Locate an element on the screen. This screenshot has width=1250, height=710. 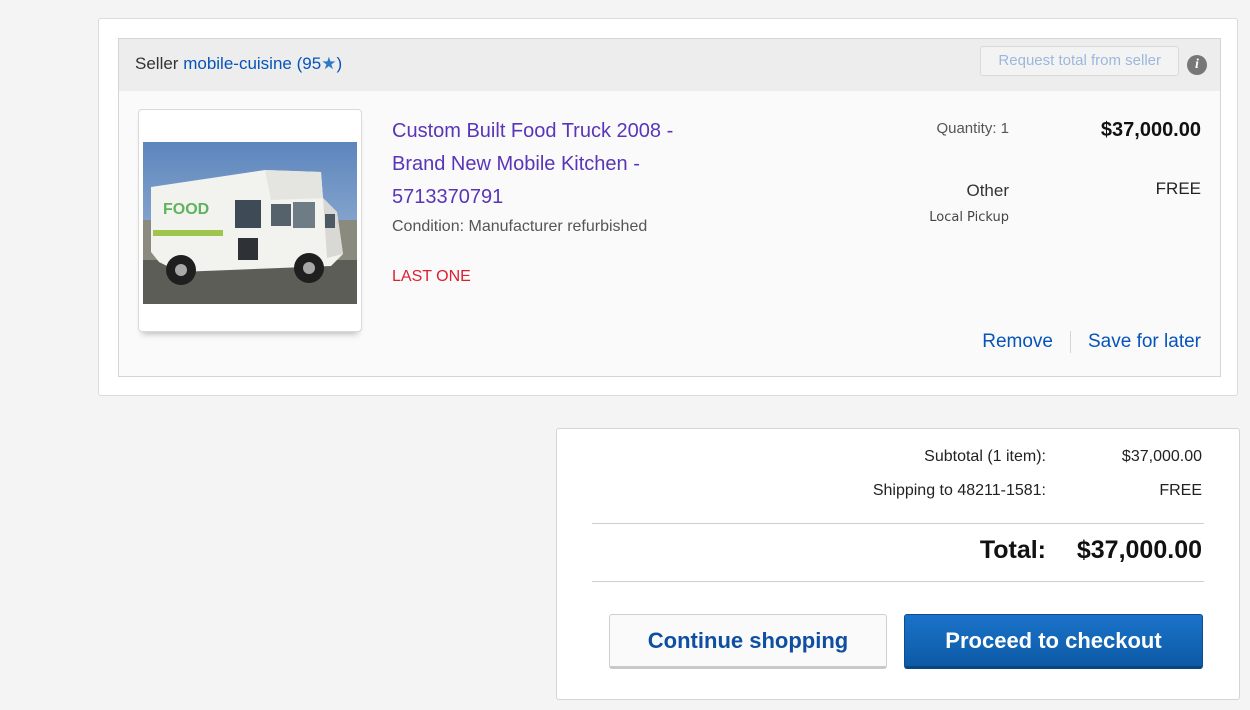
request-total-button: Request total from seller is located at coordinates (1079, 61).